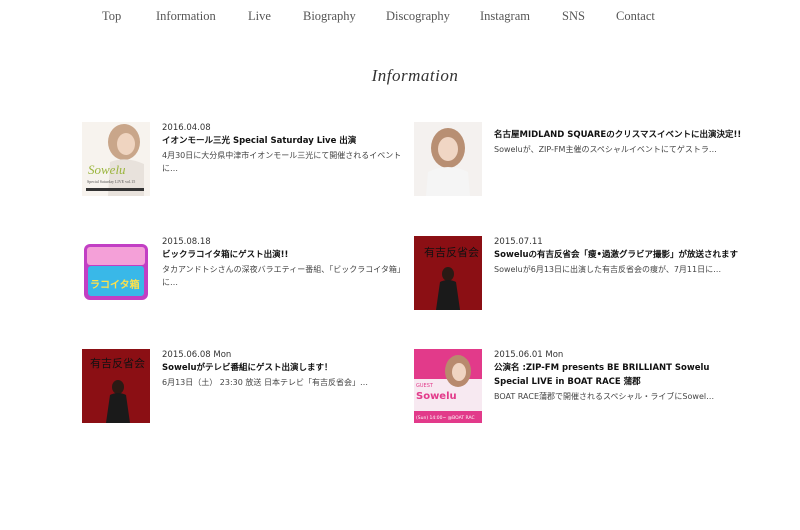 The image size is (800, 530). I want to click on thumb-foot-text: (Sun) 14:00~ @BOAT RAC, so click(445, 418).